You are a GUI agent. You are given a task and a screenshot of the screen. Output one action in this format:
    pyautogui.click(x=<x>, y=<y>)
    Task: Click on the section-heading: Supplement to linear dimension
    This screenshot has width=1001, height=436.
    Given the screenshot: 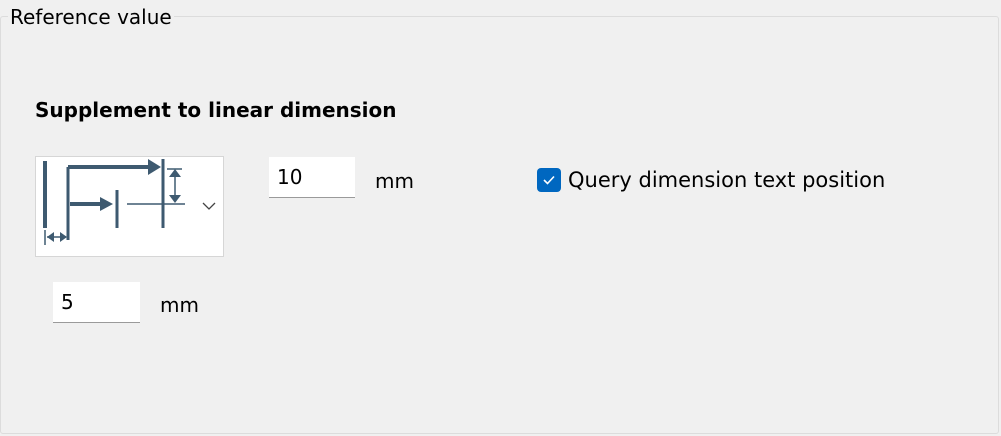 What is the action you would take?
    pyautogui.click(x=216, y=110)
    